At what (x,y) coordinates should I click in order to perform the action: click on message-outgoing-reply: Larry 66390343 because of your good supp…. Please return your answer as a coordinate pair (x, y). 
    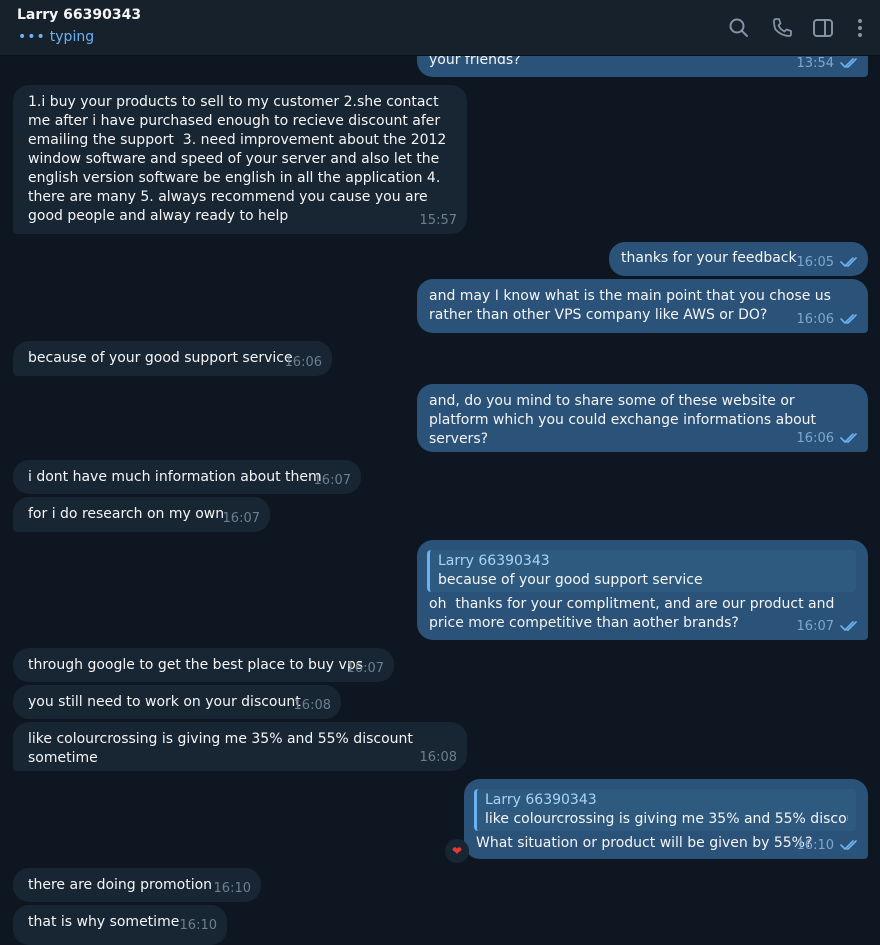
    Looking at the image, I should click on (642, 590).